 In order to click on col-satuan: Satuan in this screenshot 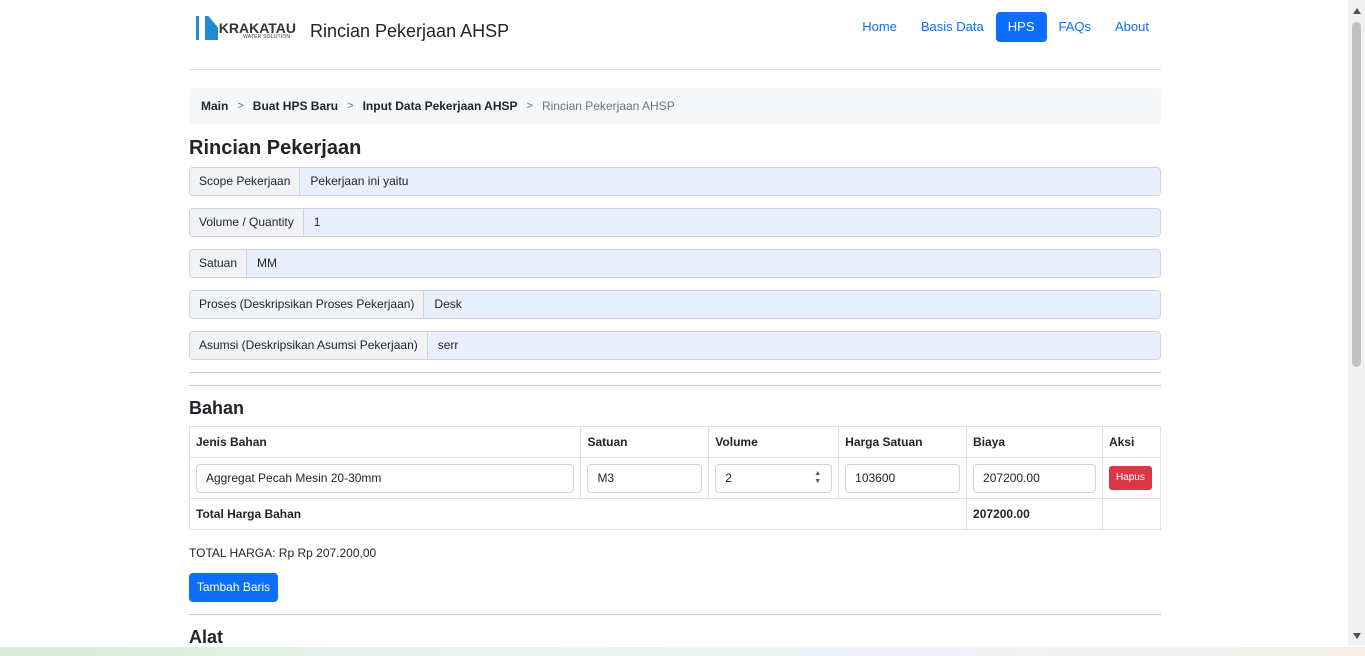, I will do `click(645, 442)`.